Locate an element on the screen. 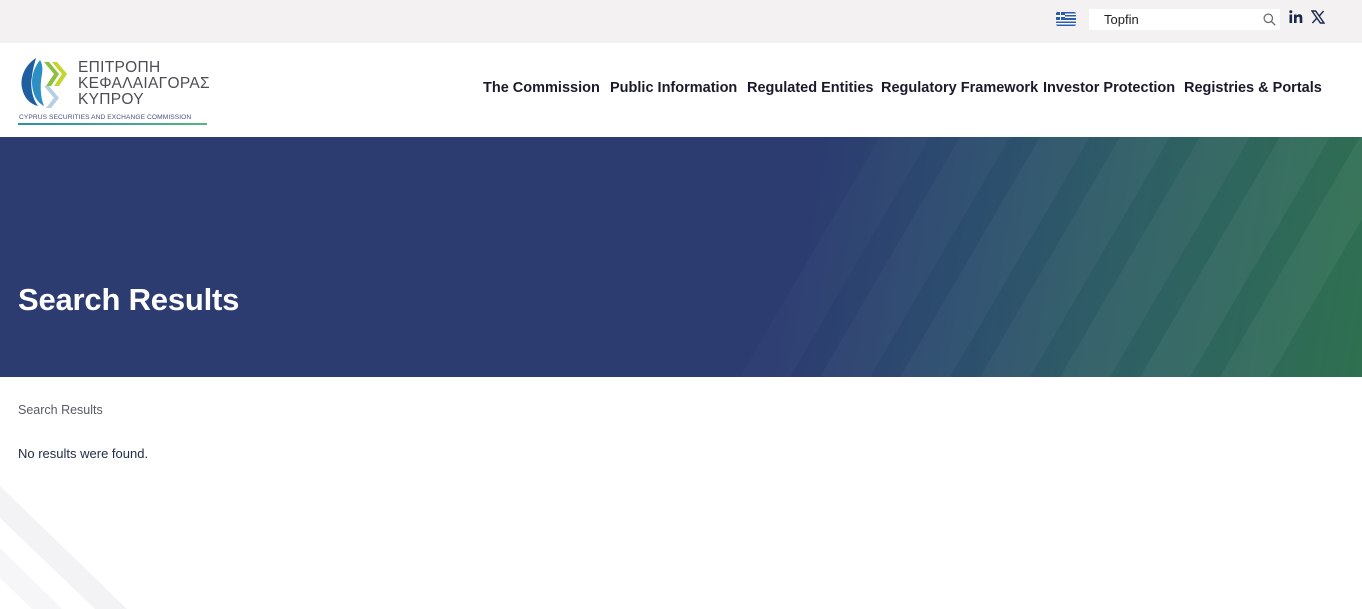 The width and height of the screenshot is (1362, 609). nav-item-the-commission: The Commission is located at coordinates (541, 88).